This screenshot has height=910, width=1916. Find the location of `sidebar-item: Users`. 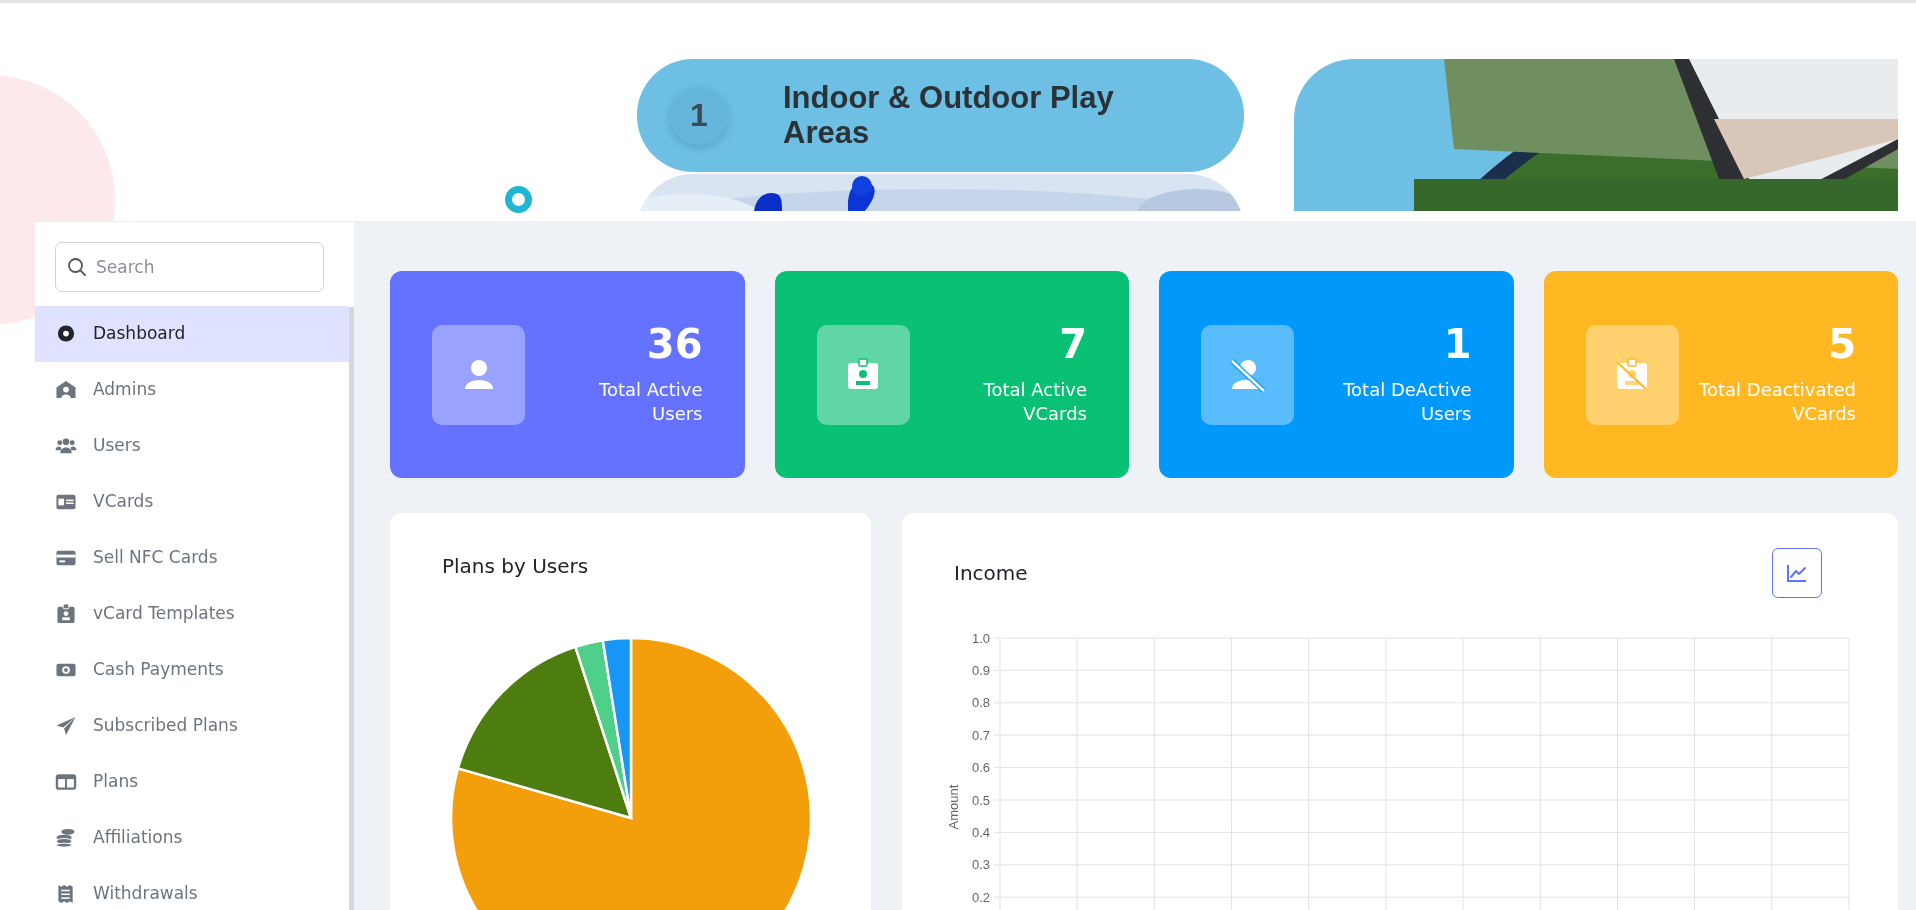

sidebar-item: Users is located at coordinates (192, 446).